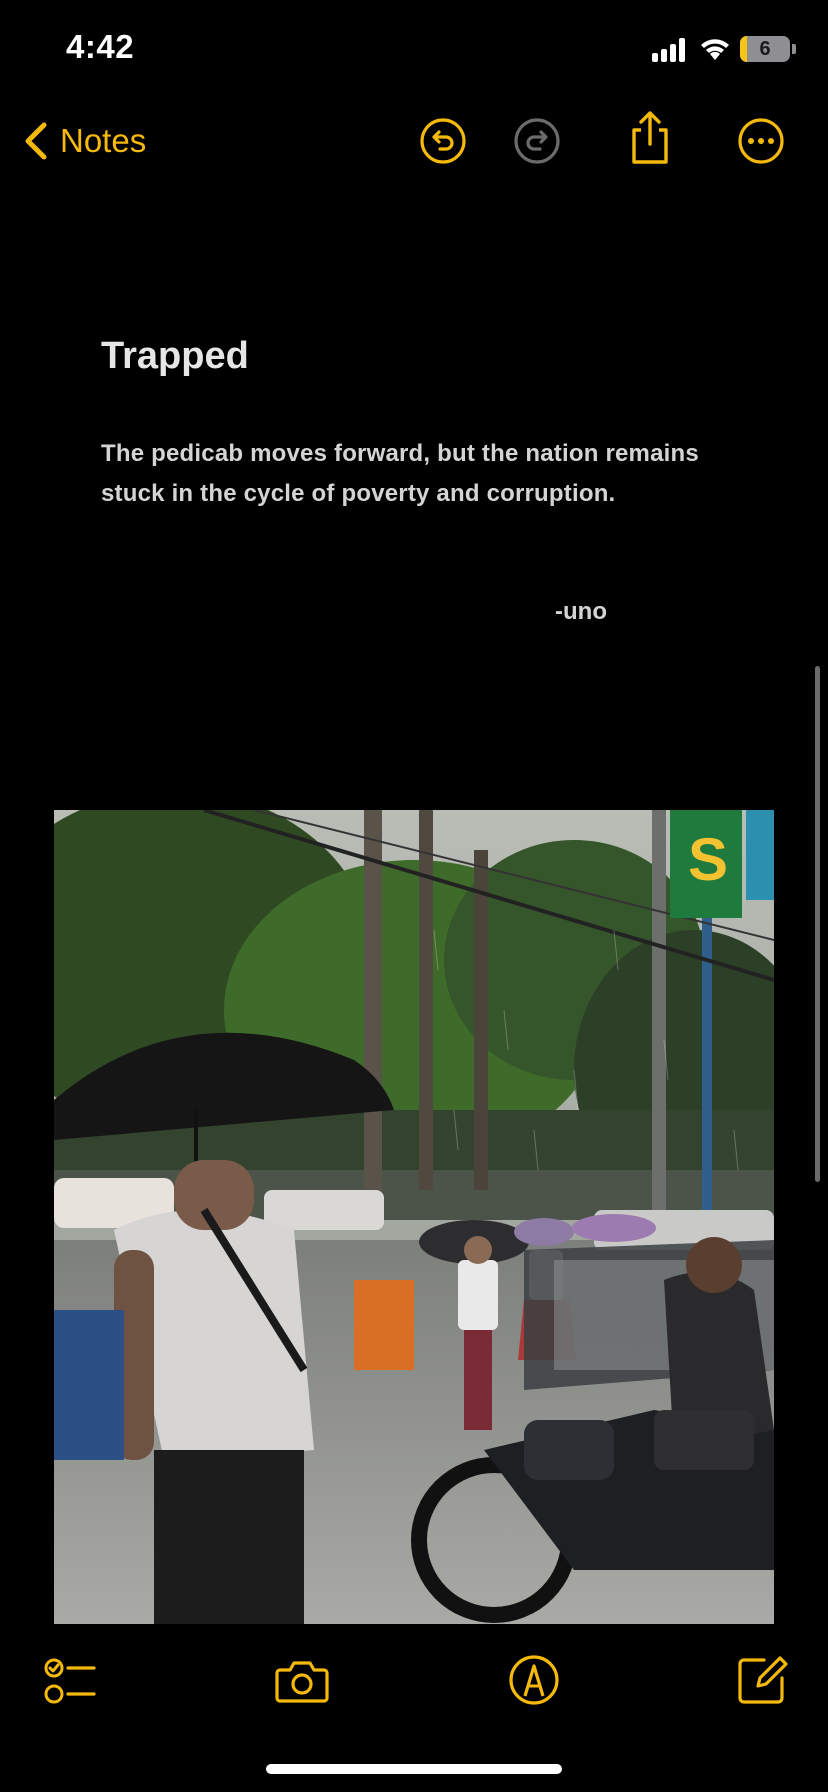 This screenshot has width=828, height=1792. I want to click on home-indicator, so click(414, 1769).